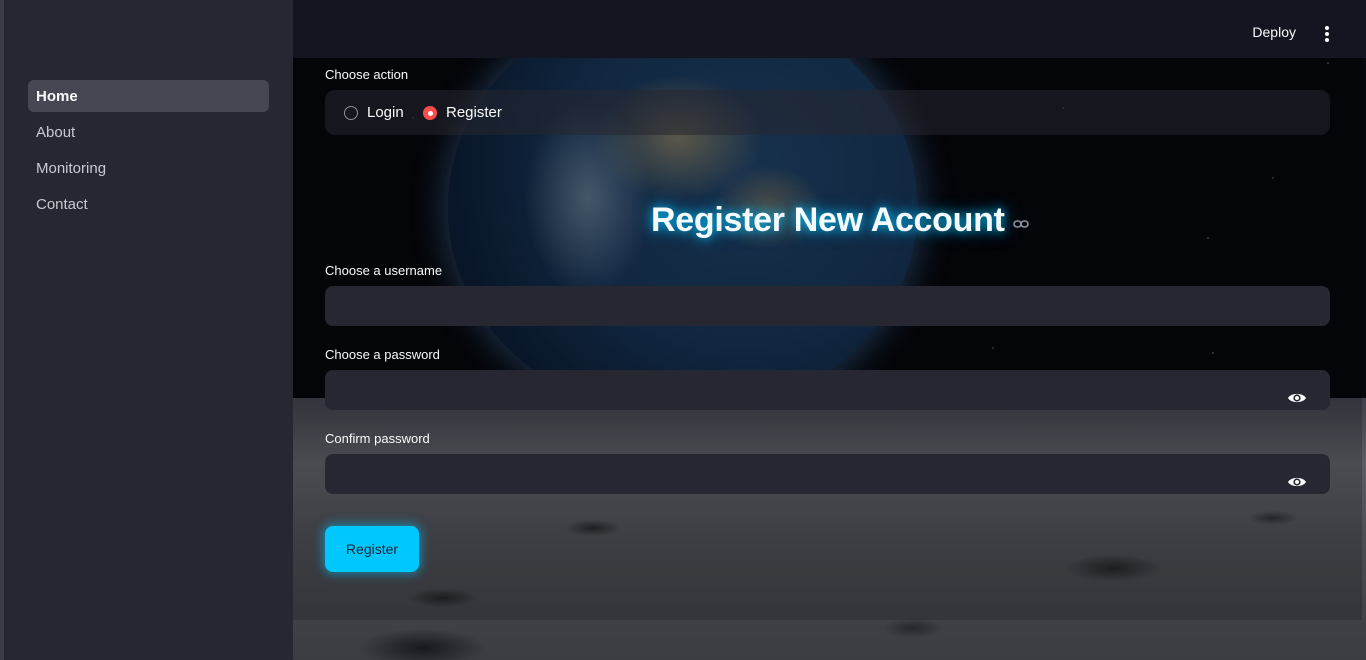 This screenshot has height=660, width=1366. Describe the element at coordinates (367, 74) in the screenshot. I see `action-label: Choose action` at that location.